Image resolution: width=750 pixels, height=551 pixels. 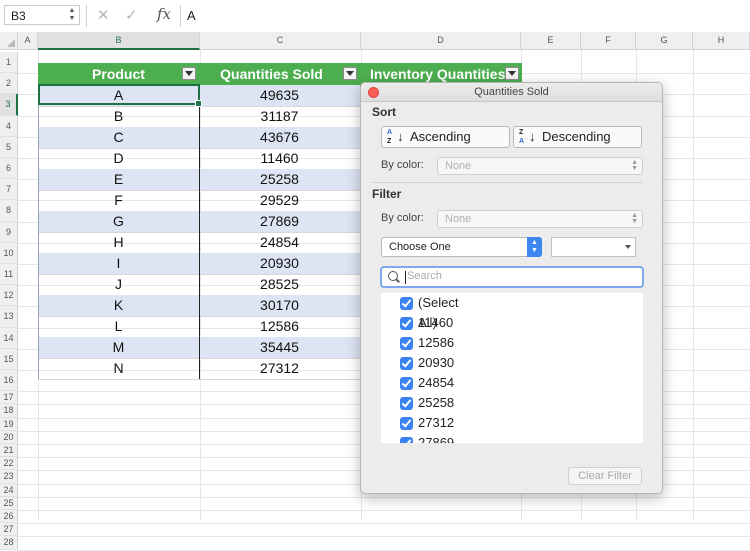 What do you see at coordinates (9, 543) in the screenshot?
I see `row-header-28: 28` at bounding box center [9, 543].